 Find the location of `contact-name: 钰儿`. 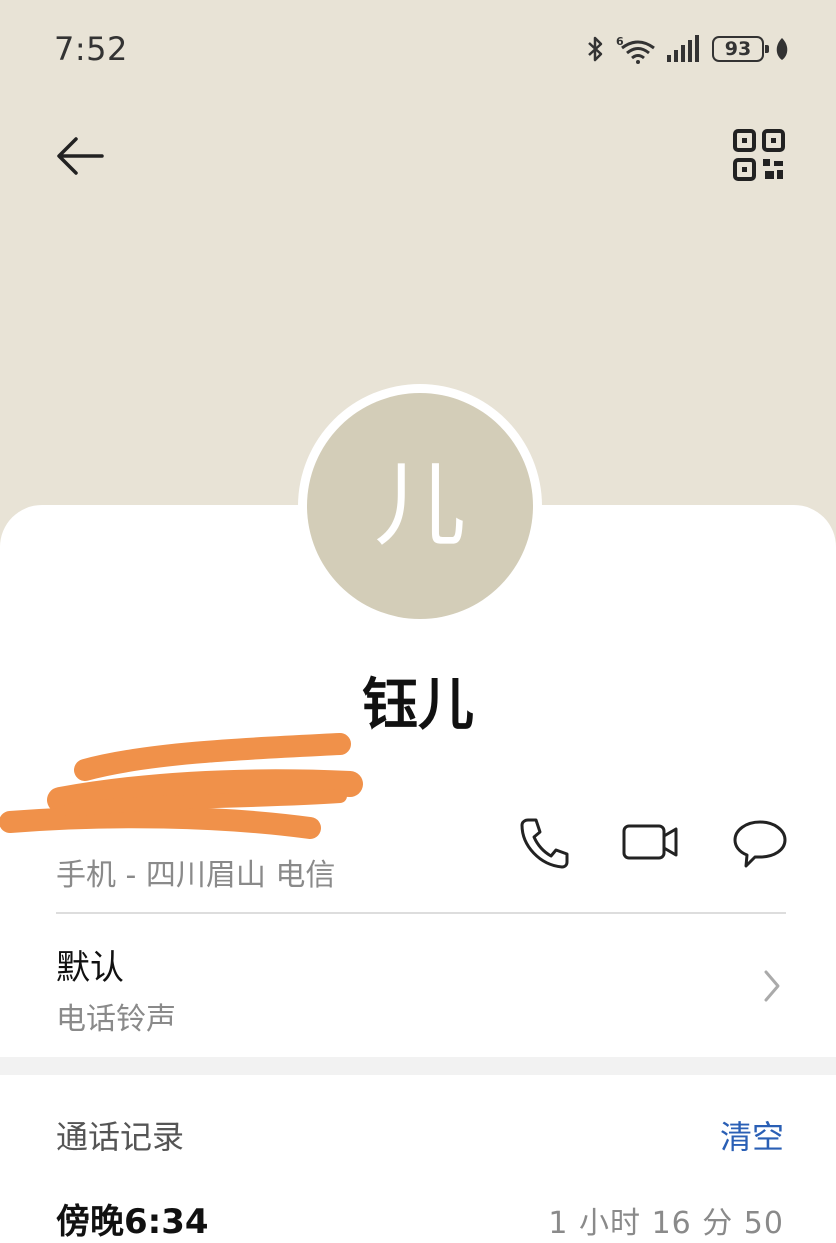

contact-name: 钰儿 is located at coordinates (418, 705).